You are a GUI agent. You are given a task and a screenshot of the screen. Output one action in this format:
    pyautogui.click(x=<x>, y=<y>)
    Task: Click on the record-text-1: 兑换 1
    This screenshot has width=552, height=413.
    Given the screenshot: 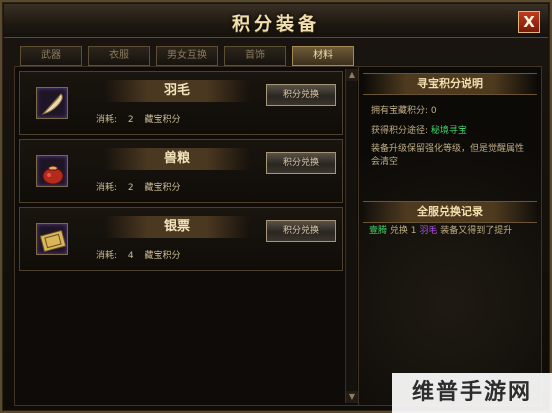 What is the action you would take?
    pyautogui.click(x=403, y=231)
    